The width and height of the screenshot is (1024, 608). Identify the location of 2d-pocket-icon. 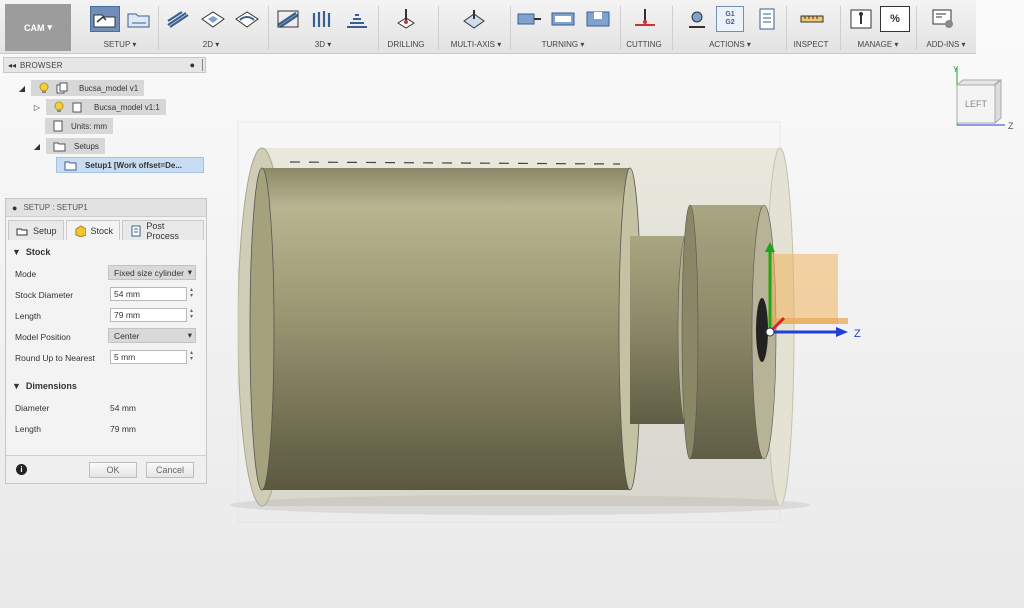
(213, 19).